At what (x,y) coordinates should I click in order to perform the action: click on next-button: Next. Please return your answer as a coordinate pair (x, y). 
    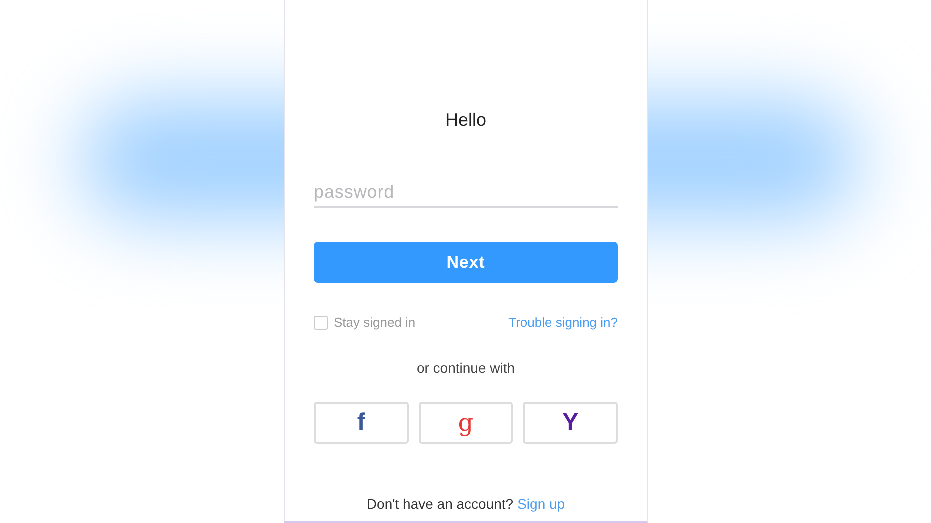
    Looking at the image, I should click on (466, 262).